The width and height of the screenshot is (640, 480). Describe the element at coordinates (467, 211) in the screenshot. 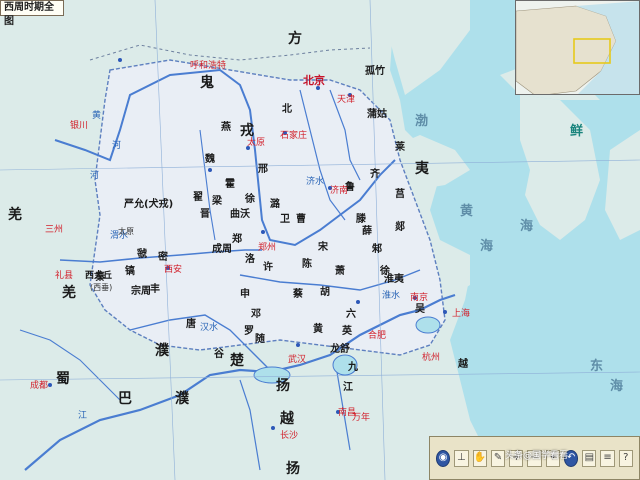

I see `label-huanghai: 黄` at that location.